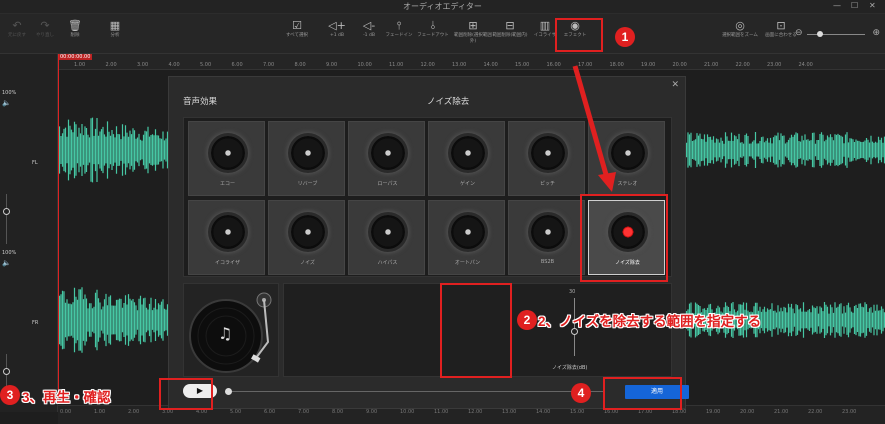 The image size is (885, 424). I want to click on annotation-number-4: 4, so click(581, 393).